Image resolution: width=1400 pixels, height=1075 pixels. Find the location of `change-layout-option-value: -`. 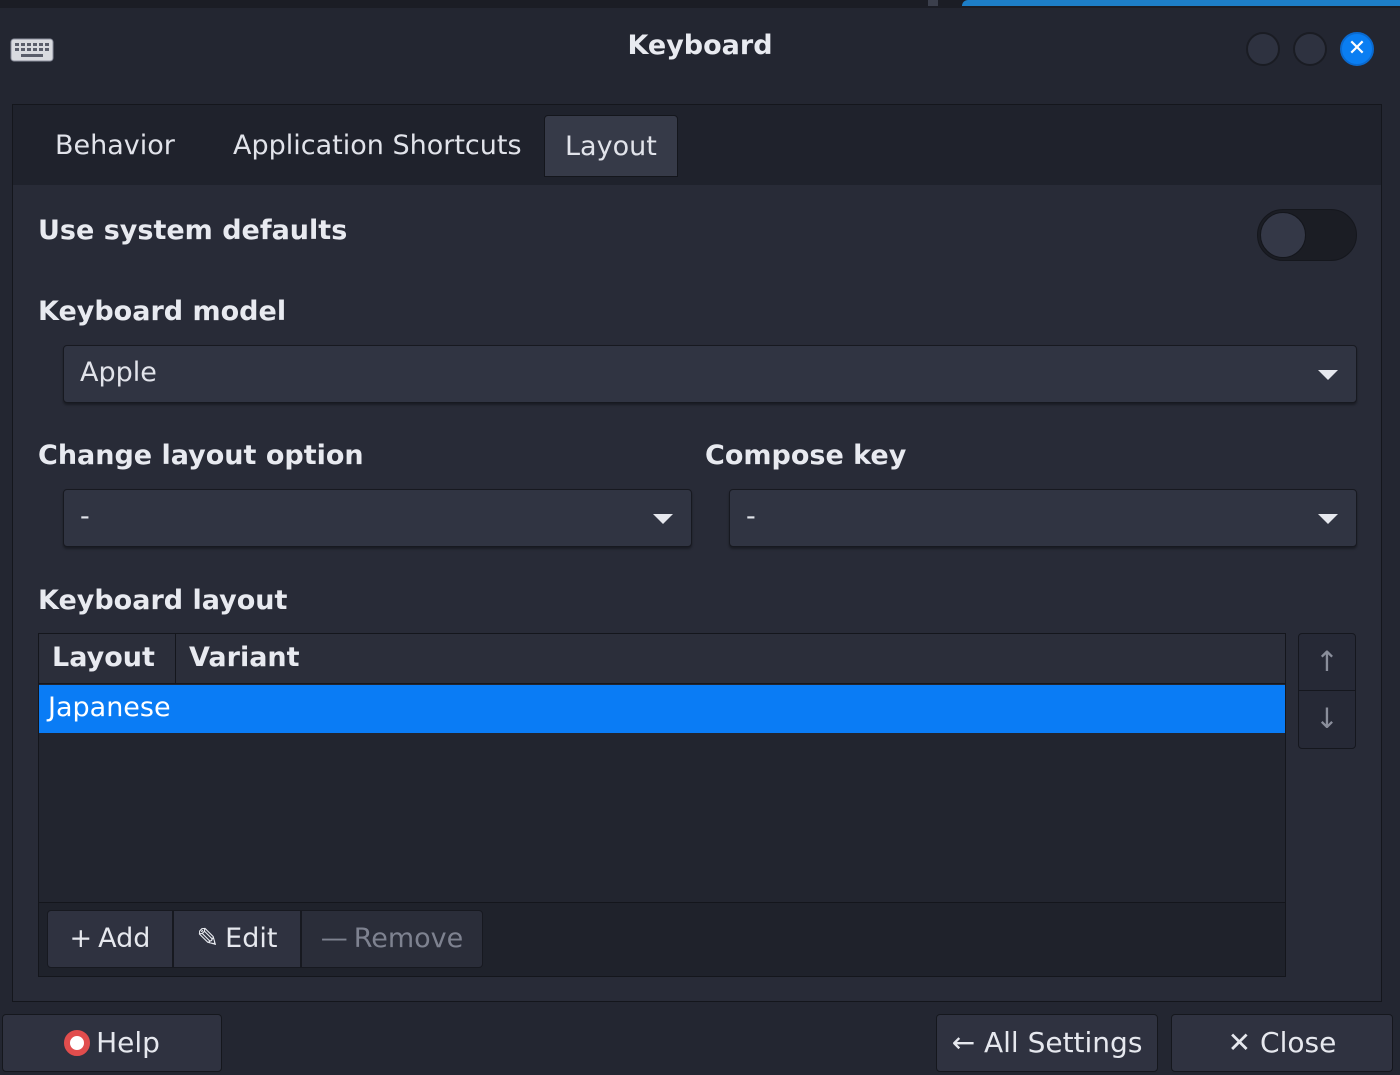

change-layout-option-value: - is located at coordinates (85, 516).